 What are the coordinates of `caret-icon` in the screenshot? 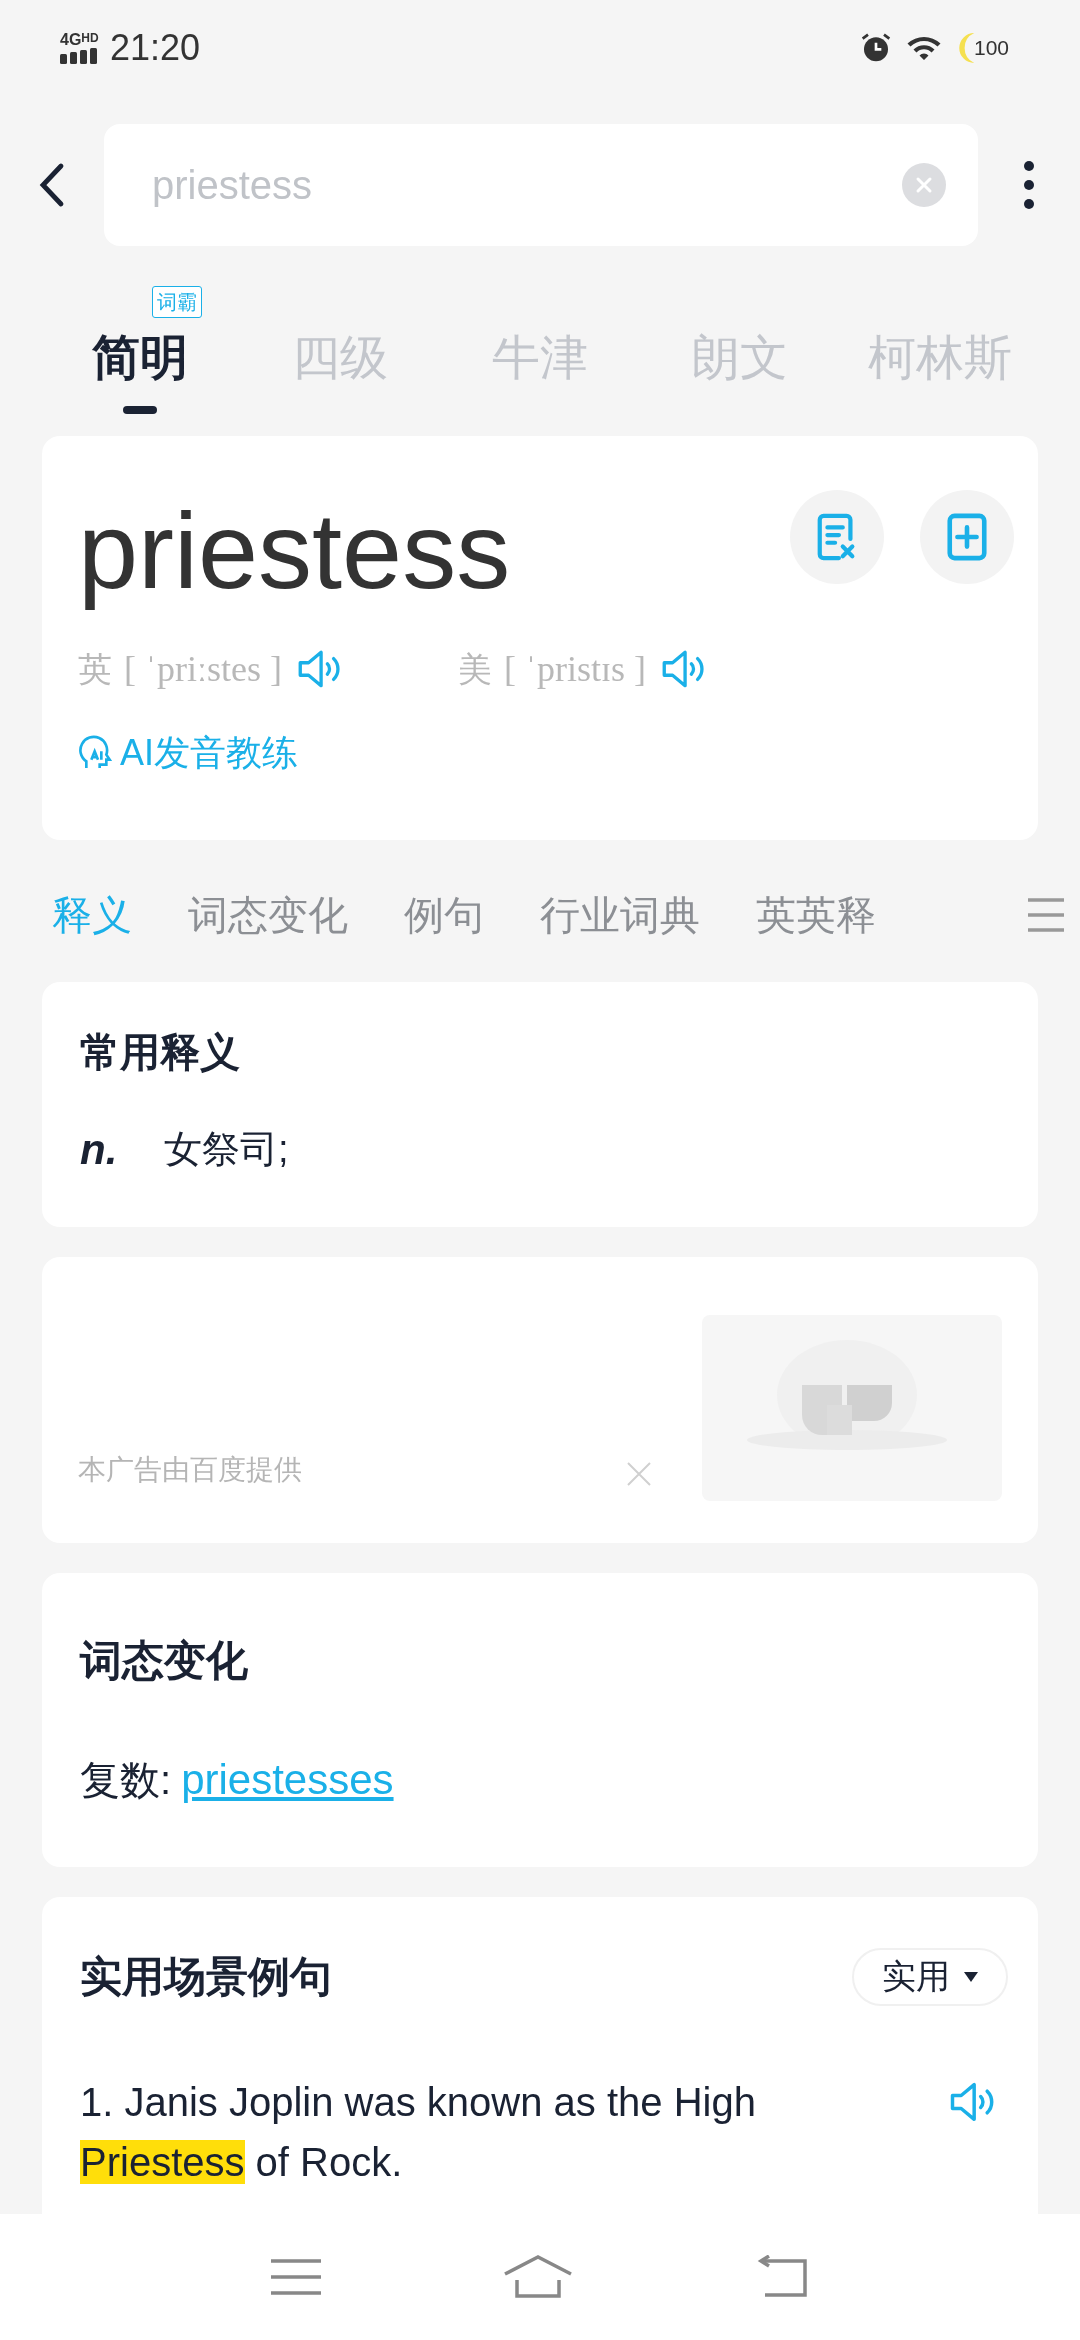 It's located at (971, 1976).